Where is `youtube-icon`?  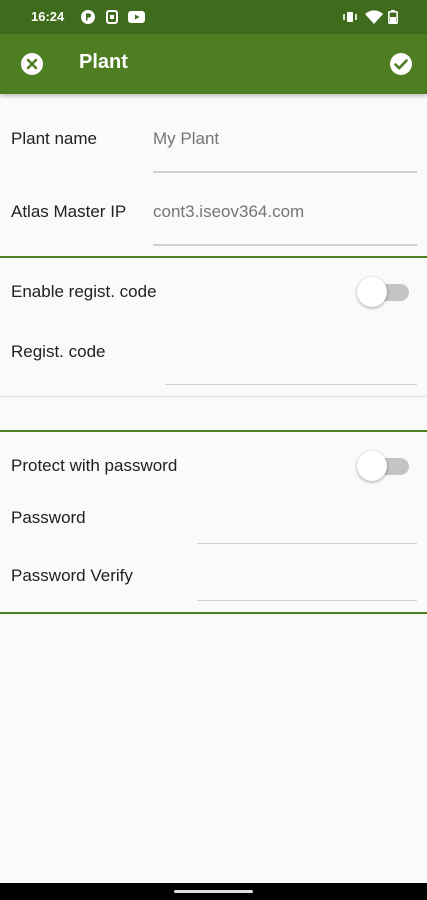 youtube-icon is located at coordinates (136, 17).